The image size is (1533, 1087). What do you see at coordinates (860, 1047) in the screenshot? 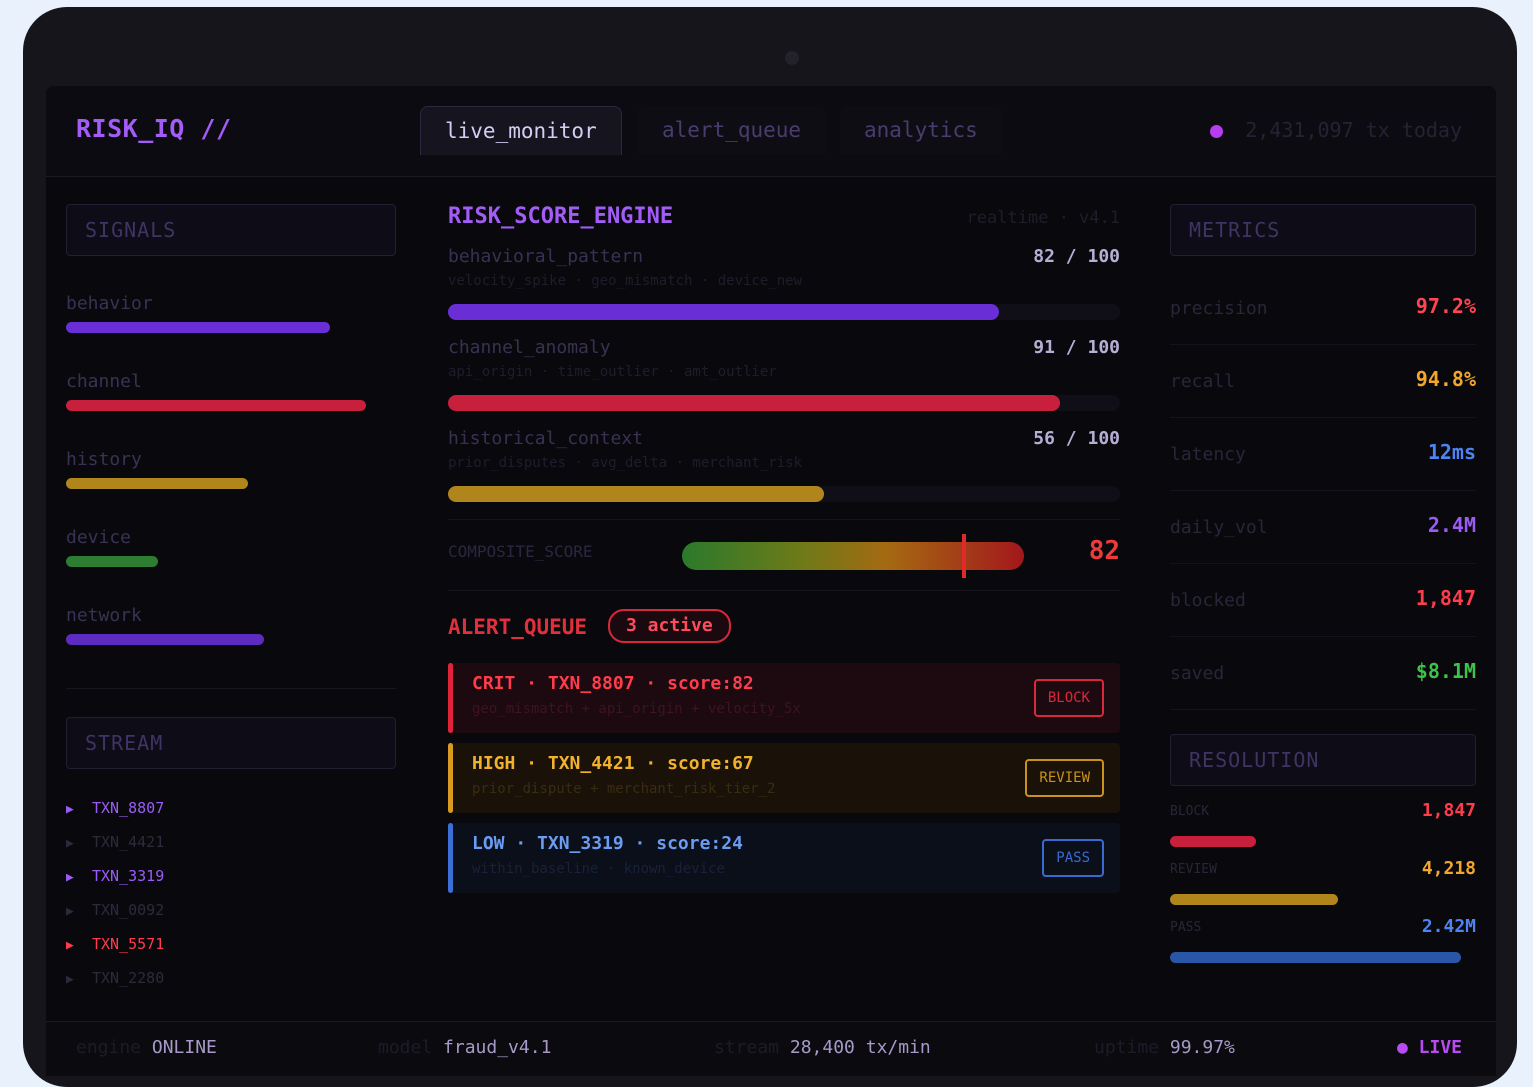
I see `footer-stream-value: 28,400 tx/min` at bounding box center [860, 1047].